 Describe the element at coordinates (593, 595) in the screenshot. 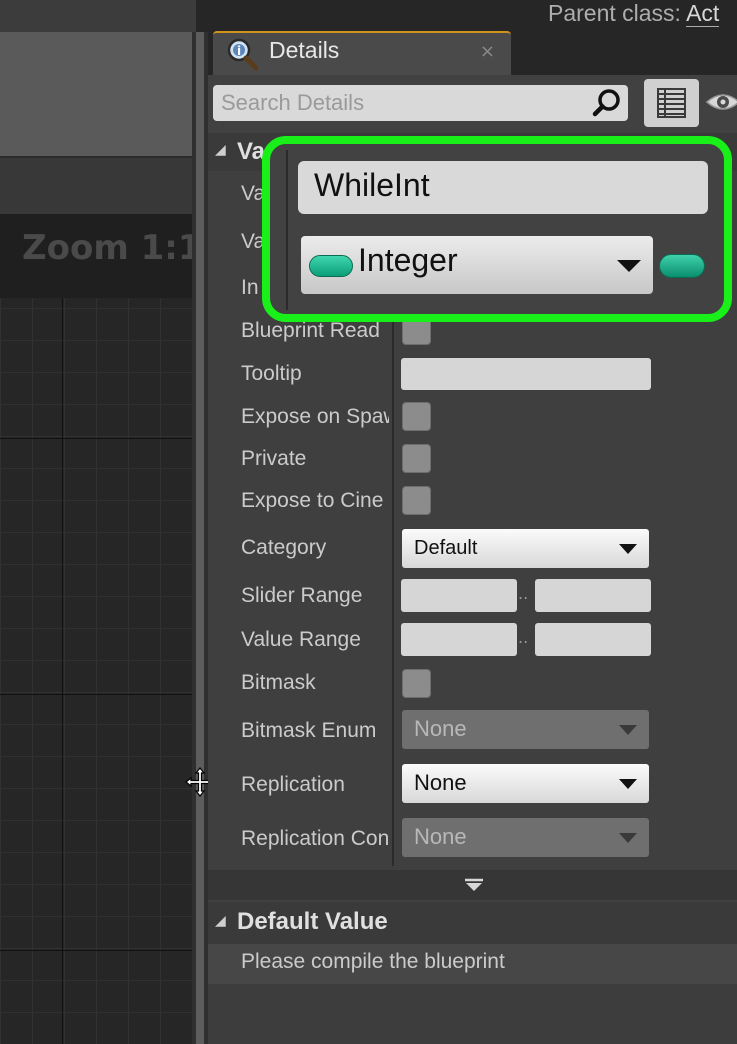

I see `slider-range-max-field` at that location.